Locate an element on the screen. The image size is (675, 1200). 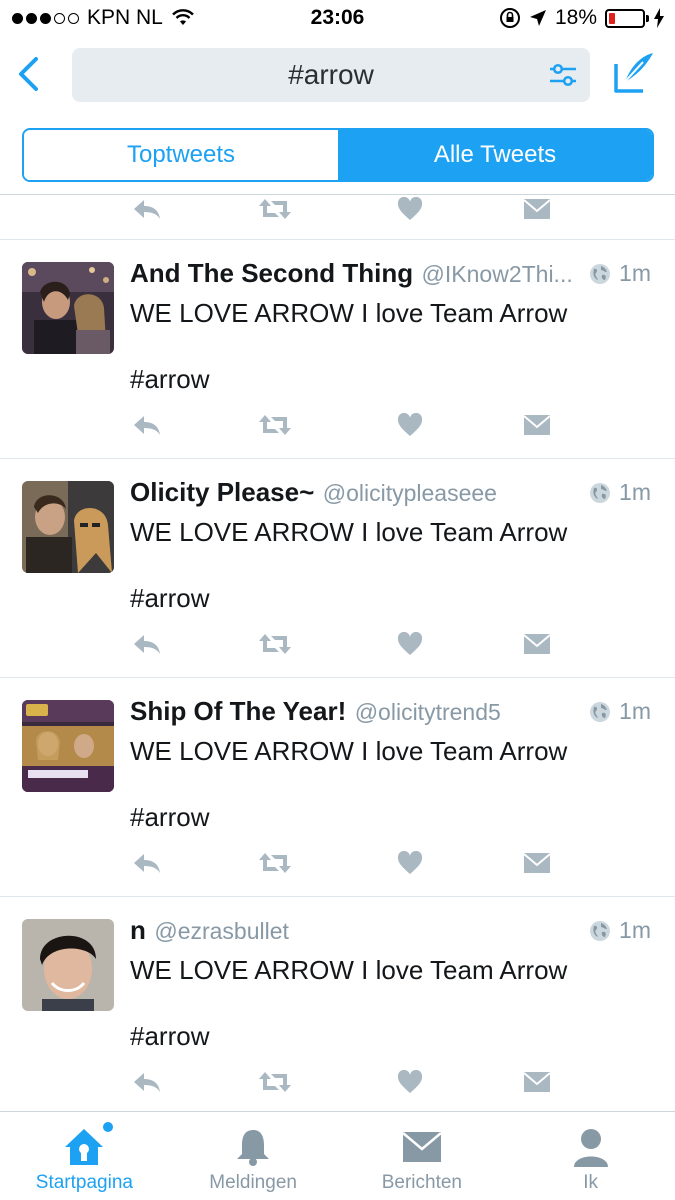
rotation-lock-icon is located at coordinates (509, 18).